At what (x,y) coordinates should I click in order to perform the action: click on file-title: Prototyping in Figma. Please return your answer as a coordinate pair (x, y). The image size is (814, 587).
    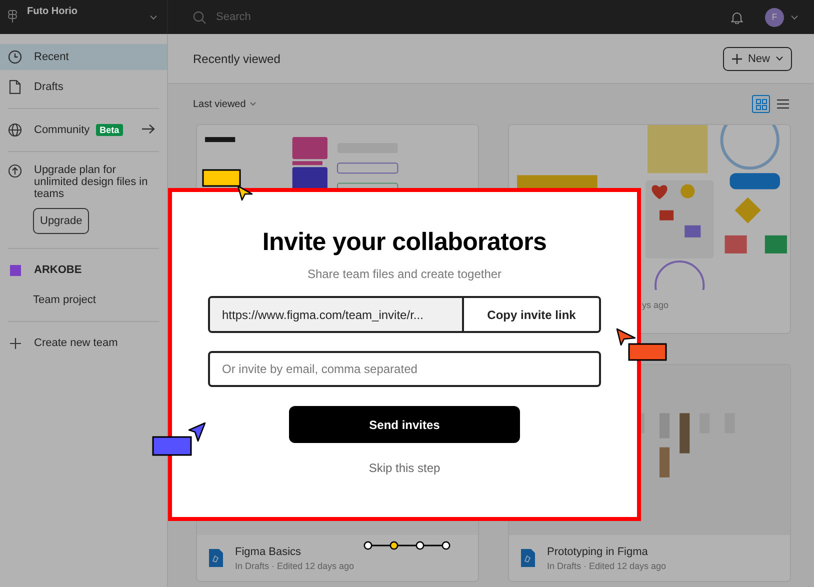
    Looking at the image, I should click on (598, 552).